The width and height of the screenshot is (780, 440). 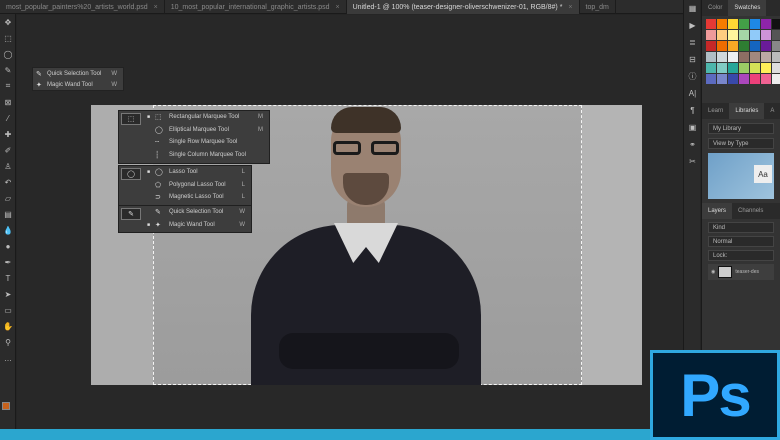 I want to click on library-view-select: View by Type, so click(x=741, y=143).